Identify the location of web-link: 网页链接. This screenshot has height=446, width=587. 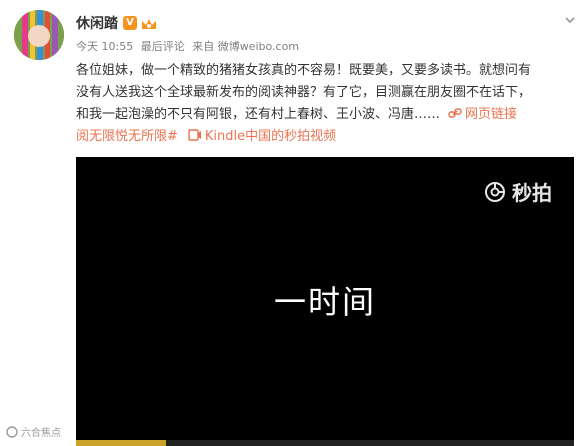
(482, 114).